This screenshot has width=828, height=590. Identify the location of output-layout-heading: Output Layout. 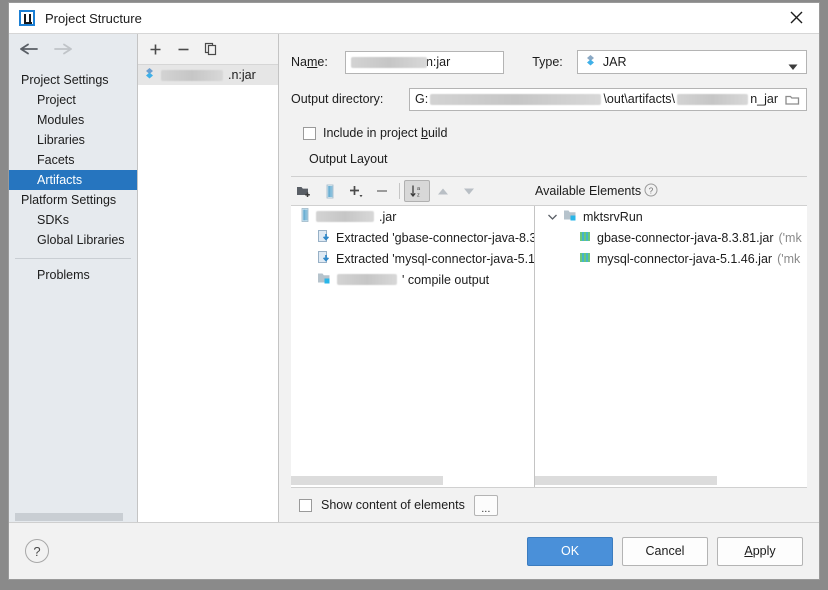
(348, 159).